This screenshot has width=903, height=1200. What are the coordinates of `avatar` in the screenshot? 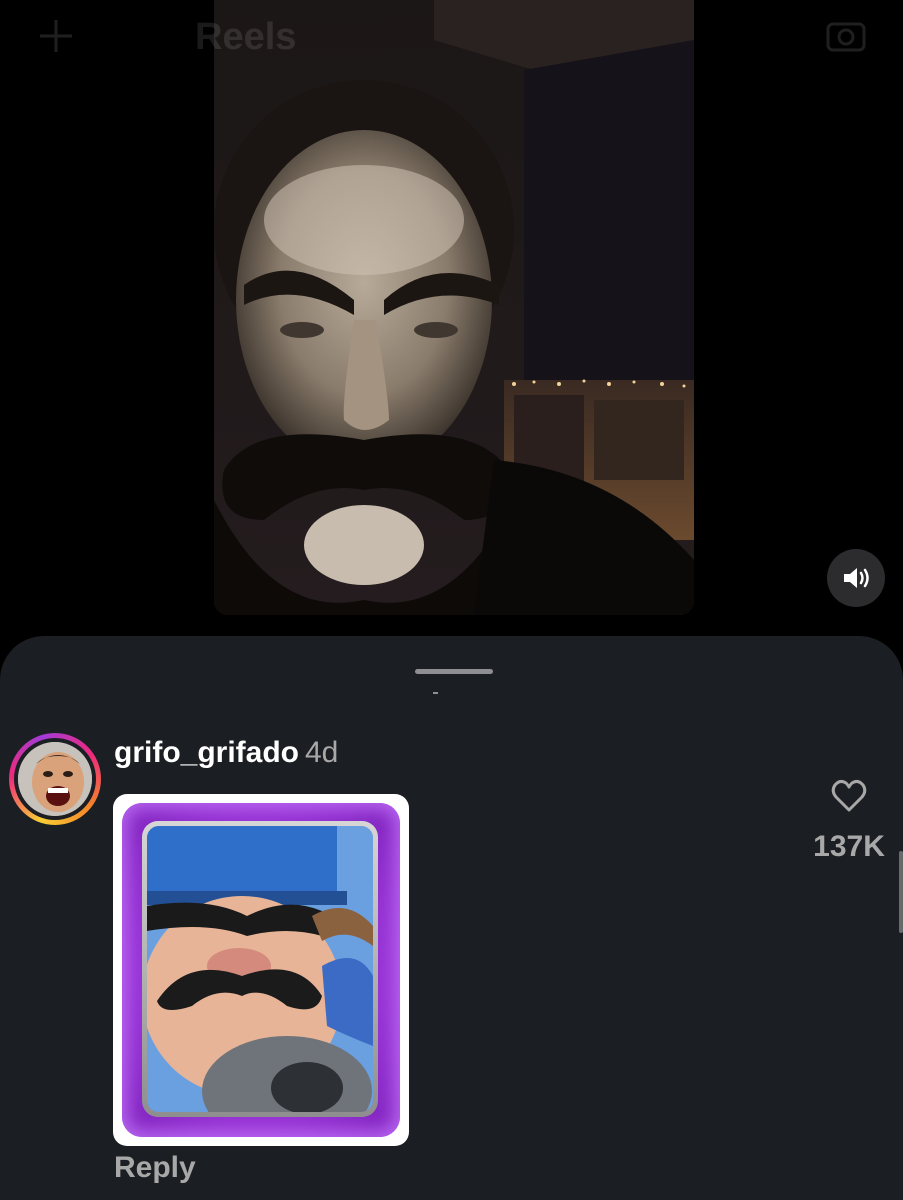 It's located at (55, 779).